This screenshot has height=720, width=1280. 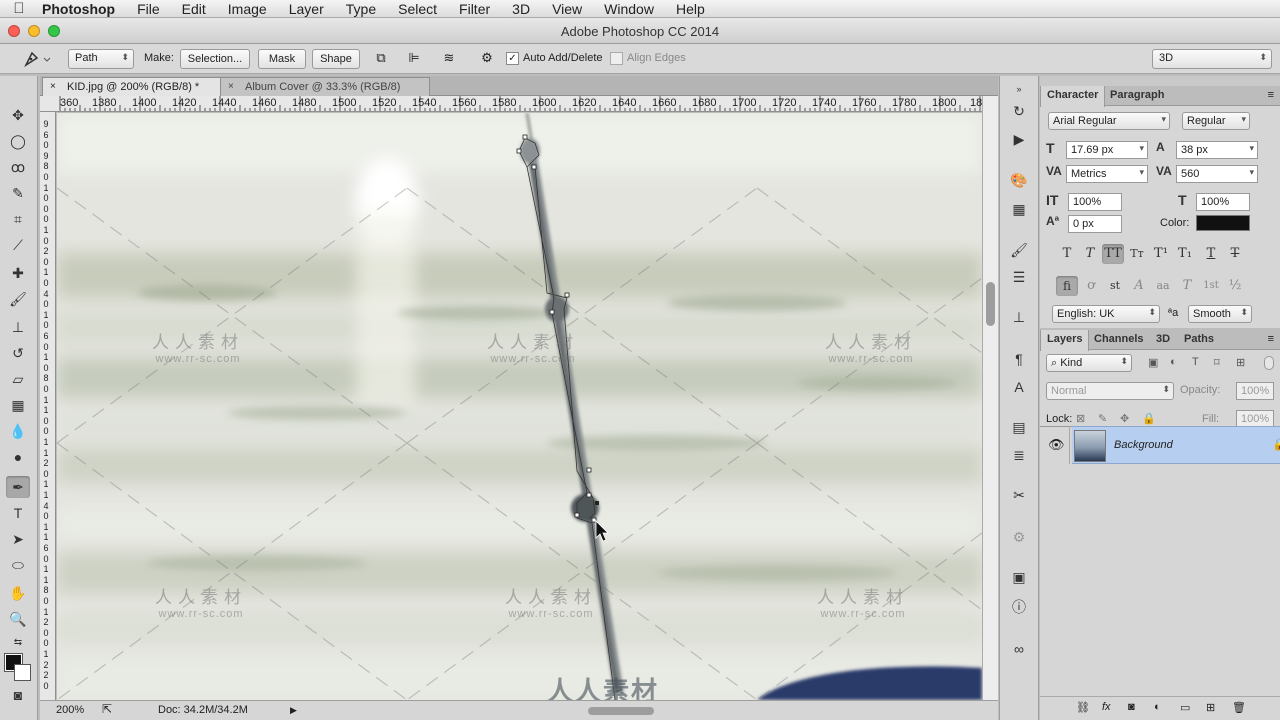 I want to click on crop-tool-icon: ⌗, so click(x=18, y=219).